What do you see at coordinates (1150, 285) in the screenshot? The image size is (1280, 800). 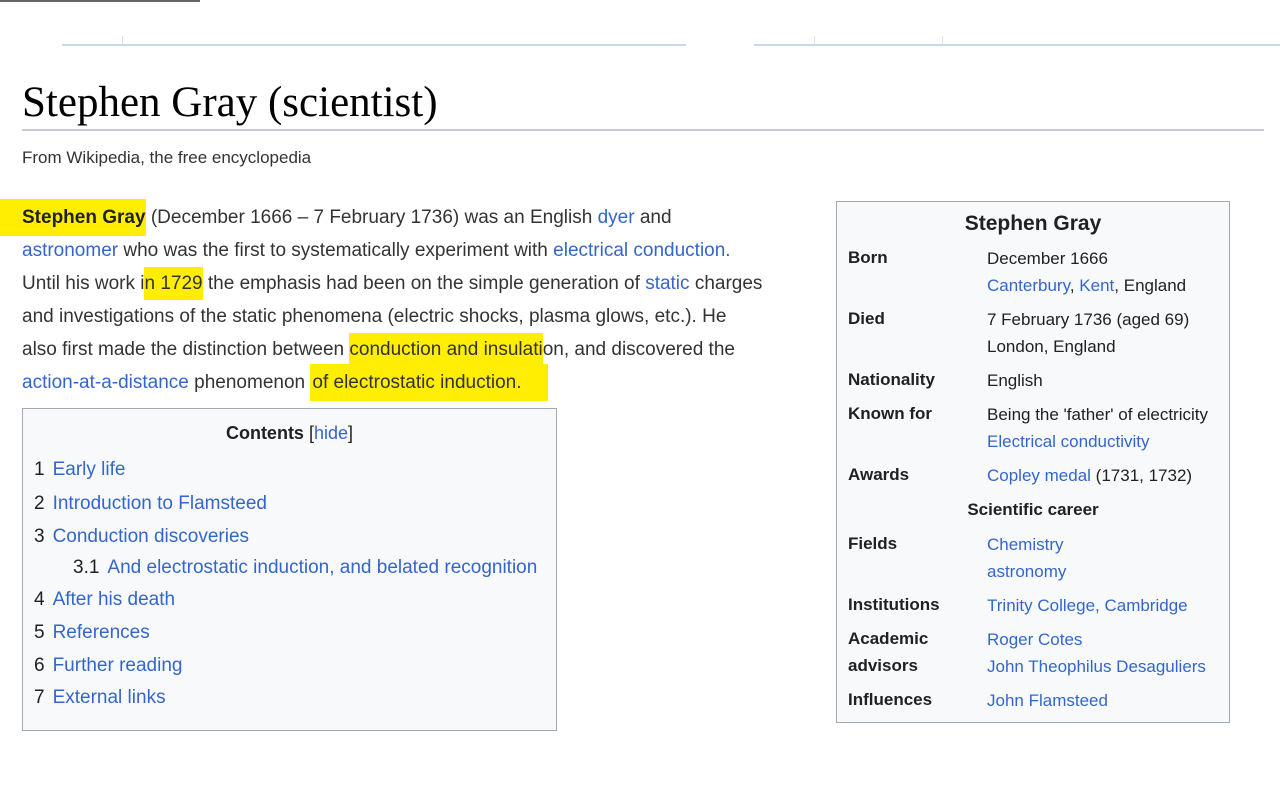 I see `infobox-text: , England` at bounding box center [1150, 285].